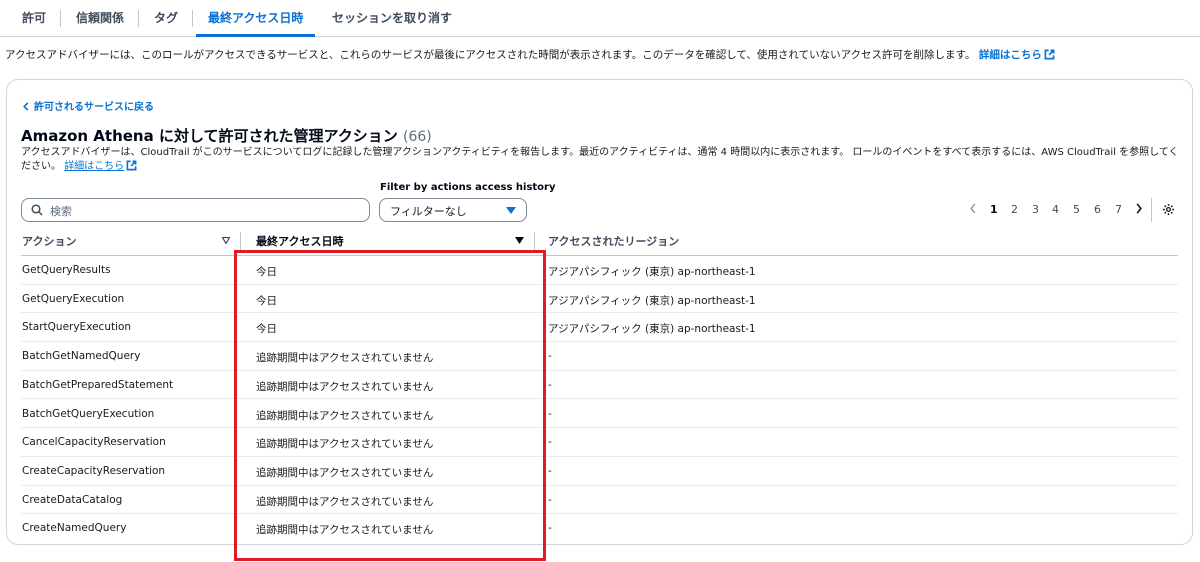 The image size is (1200, 562). What do you see at coordinates (417, 137) in the screenshot?
I see `action-count: (66)` at bounding box center [417, 137].